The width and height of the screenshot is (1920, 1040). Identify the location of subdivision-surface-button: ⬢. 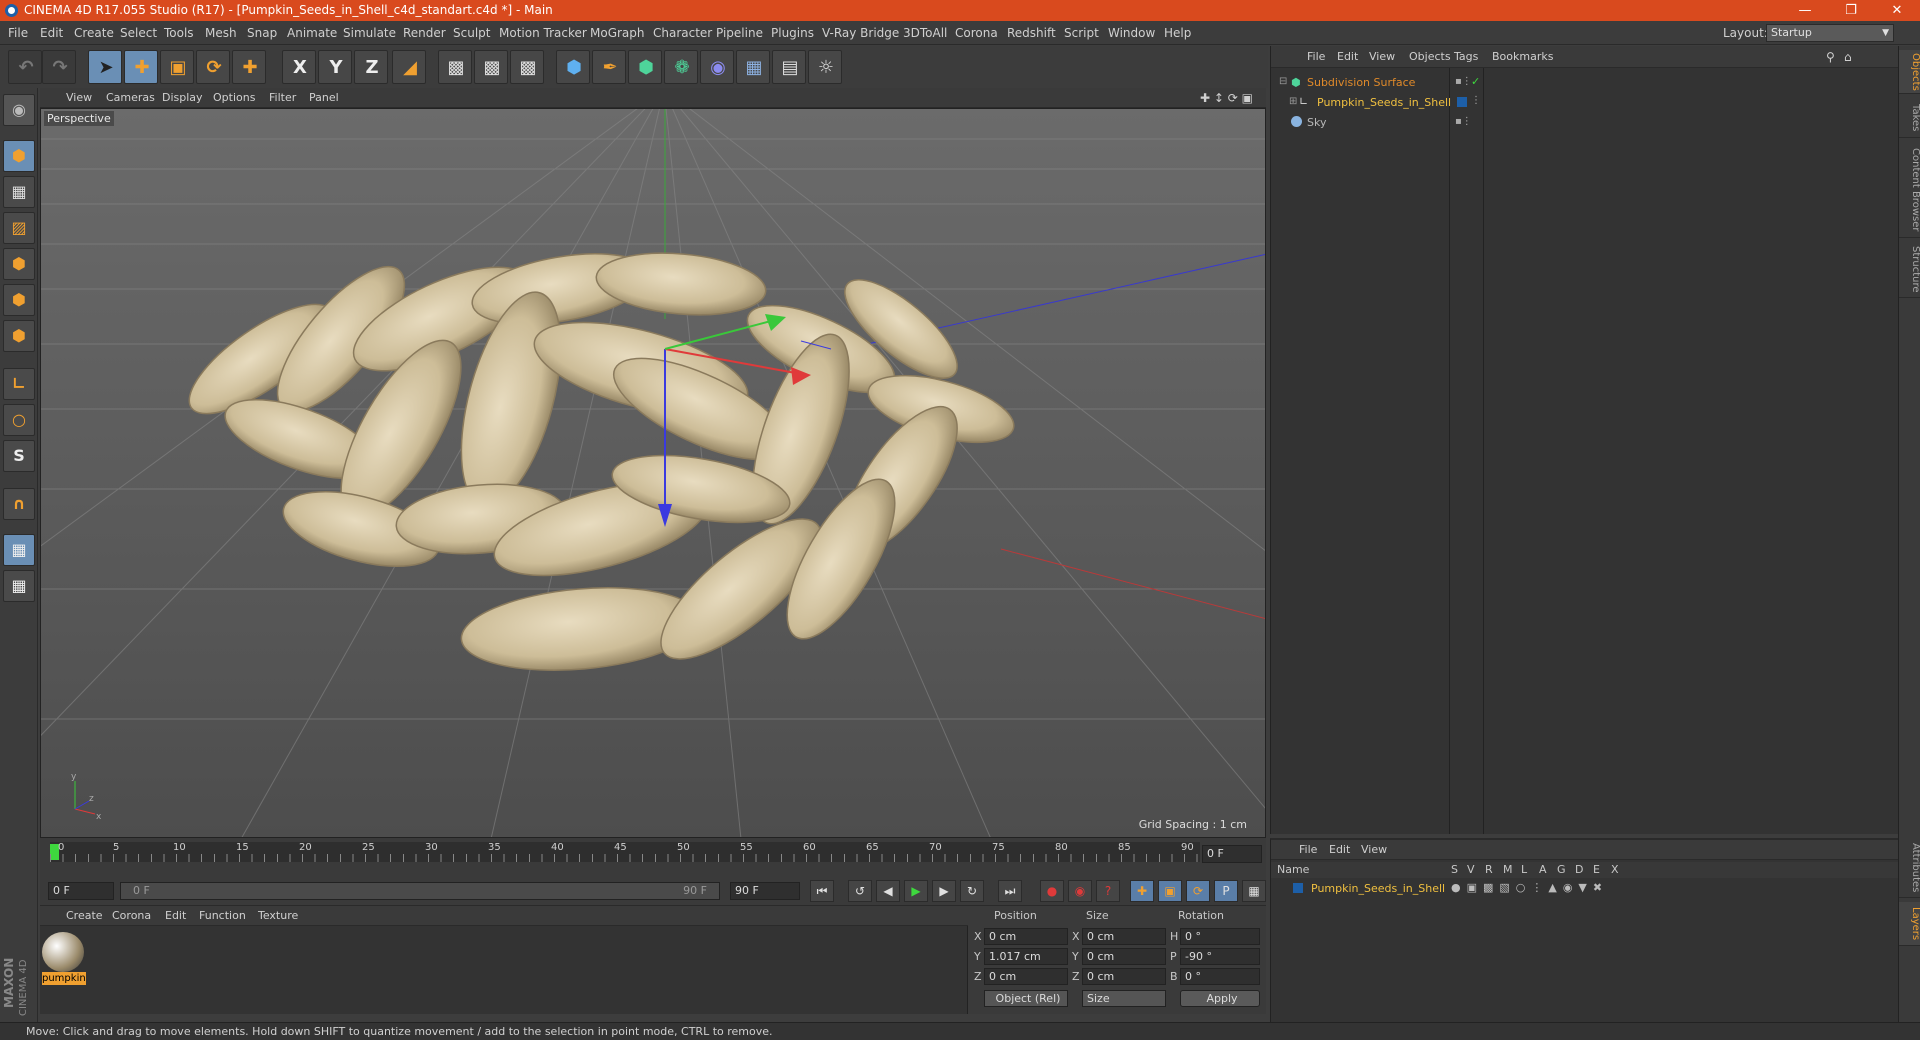
(645, 67).